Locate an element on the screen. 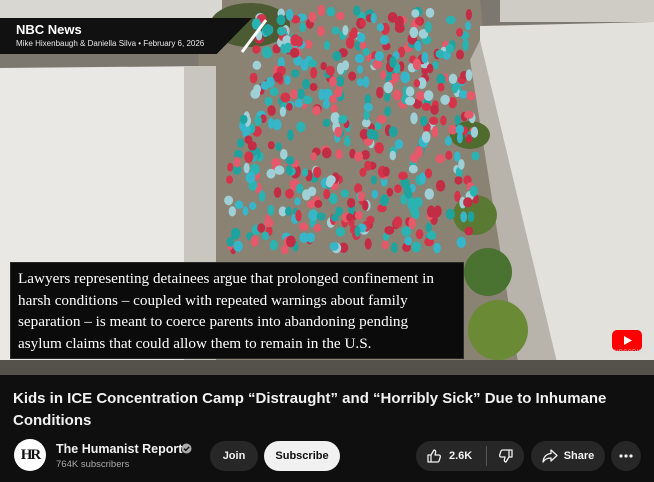 Image resolution: width=654 pixels, height=482 pixels. thumbs-down-icon is located at coordinates (505, 456).